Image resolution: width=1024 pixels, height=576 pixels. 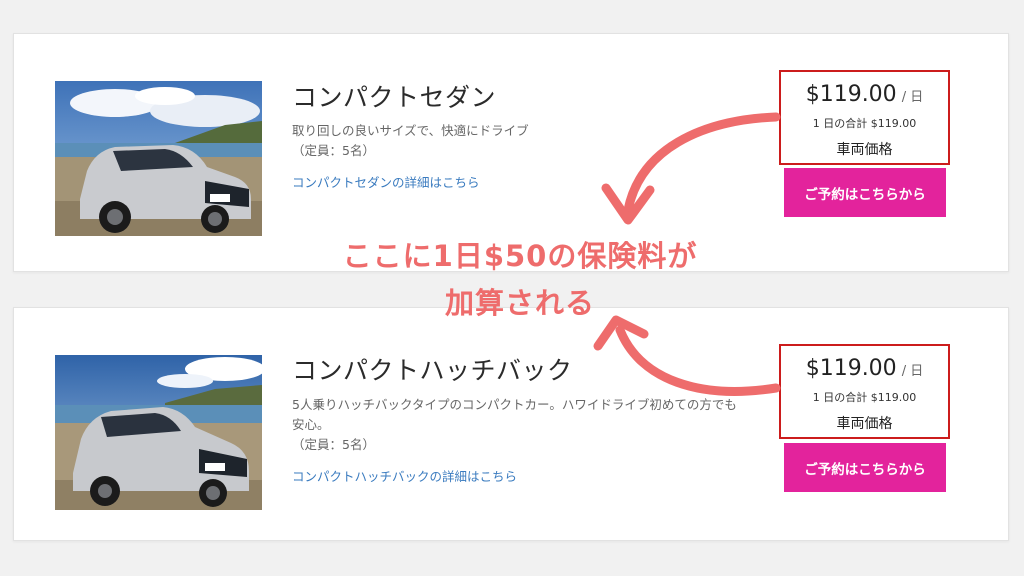 What do you see at coordinates (865, 192) in the screenshot?
I see `reserve-button-sedan: ご予約はこちらから` at bounding box center [865, 192].